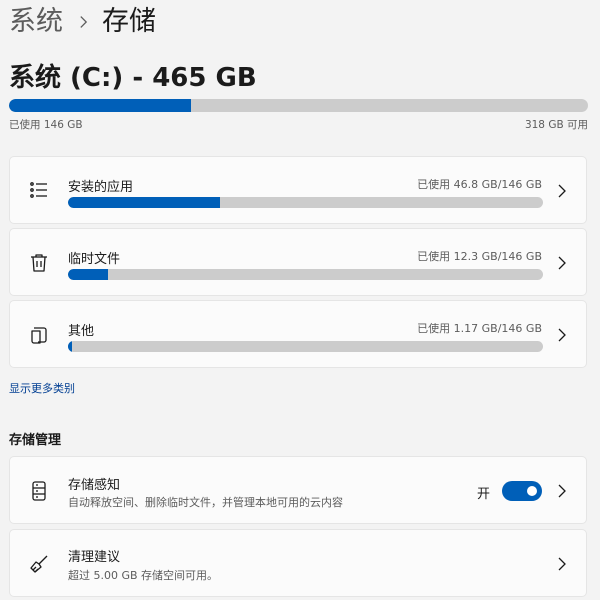 The image size is (600, 600). I want to click on category-label: 安装的应用, so click(101, 187).